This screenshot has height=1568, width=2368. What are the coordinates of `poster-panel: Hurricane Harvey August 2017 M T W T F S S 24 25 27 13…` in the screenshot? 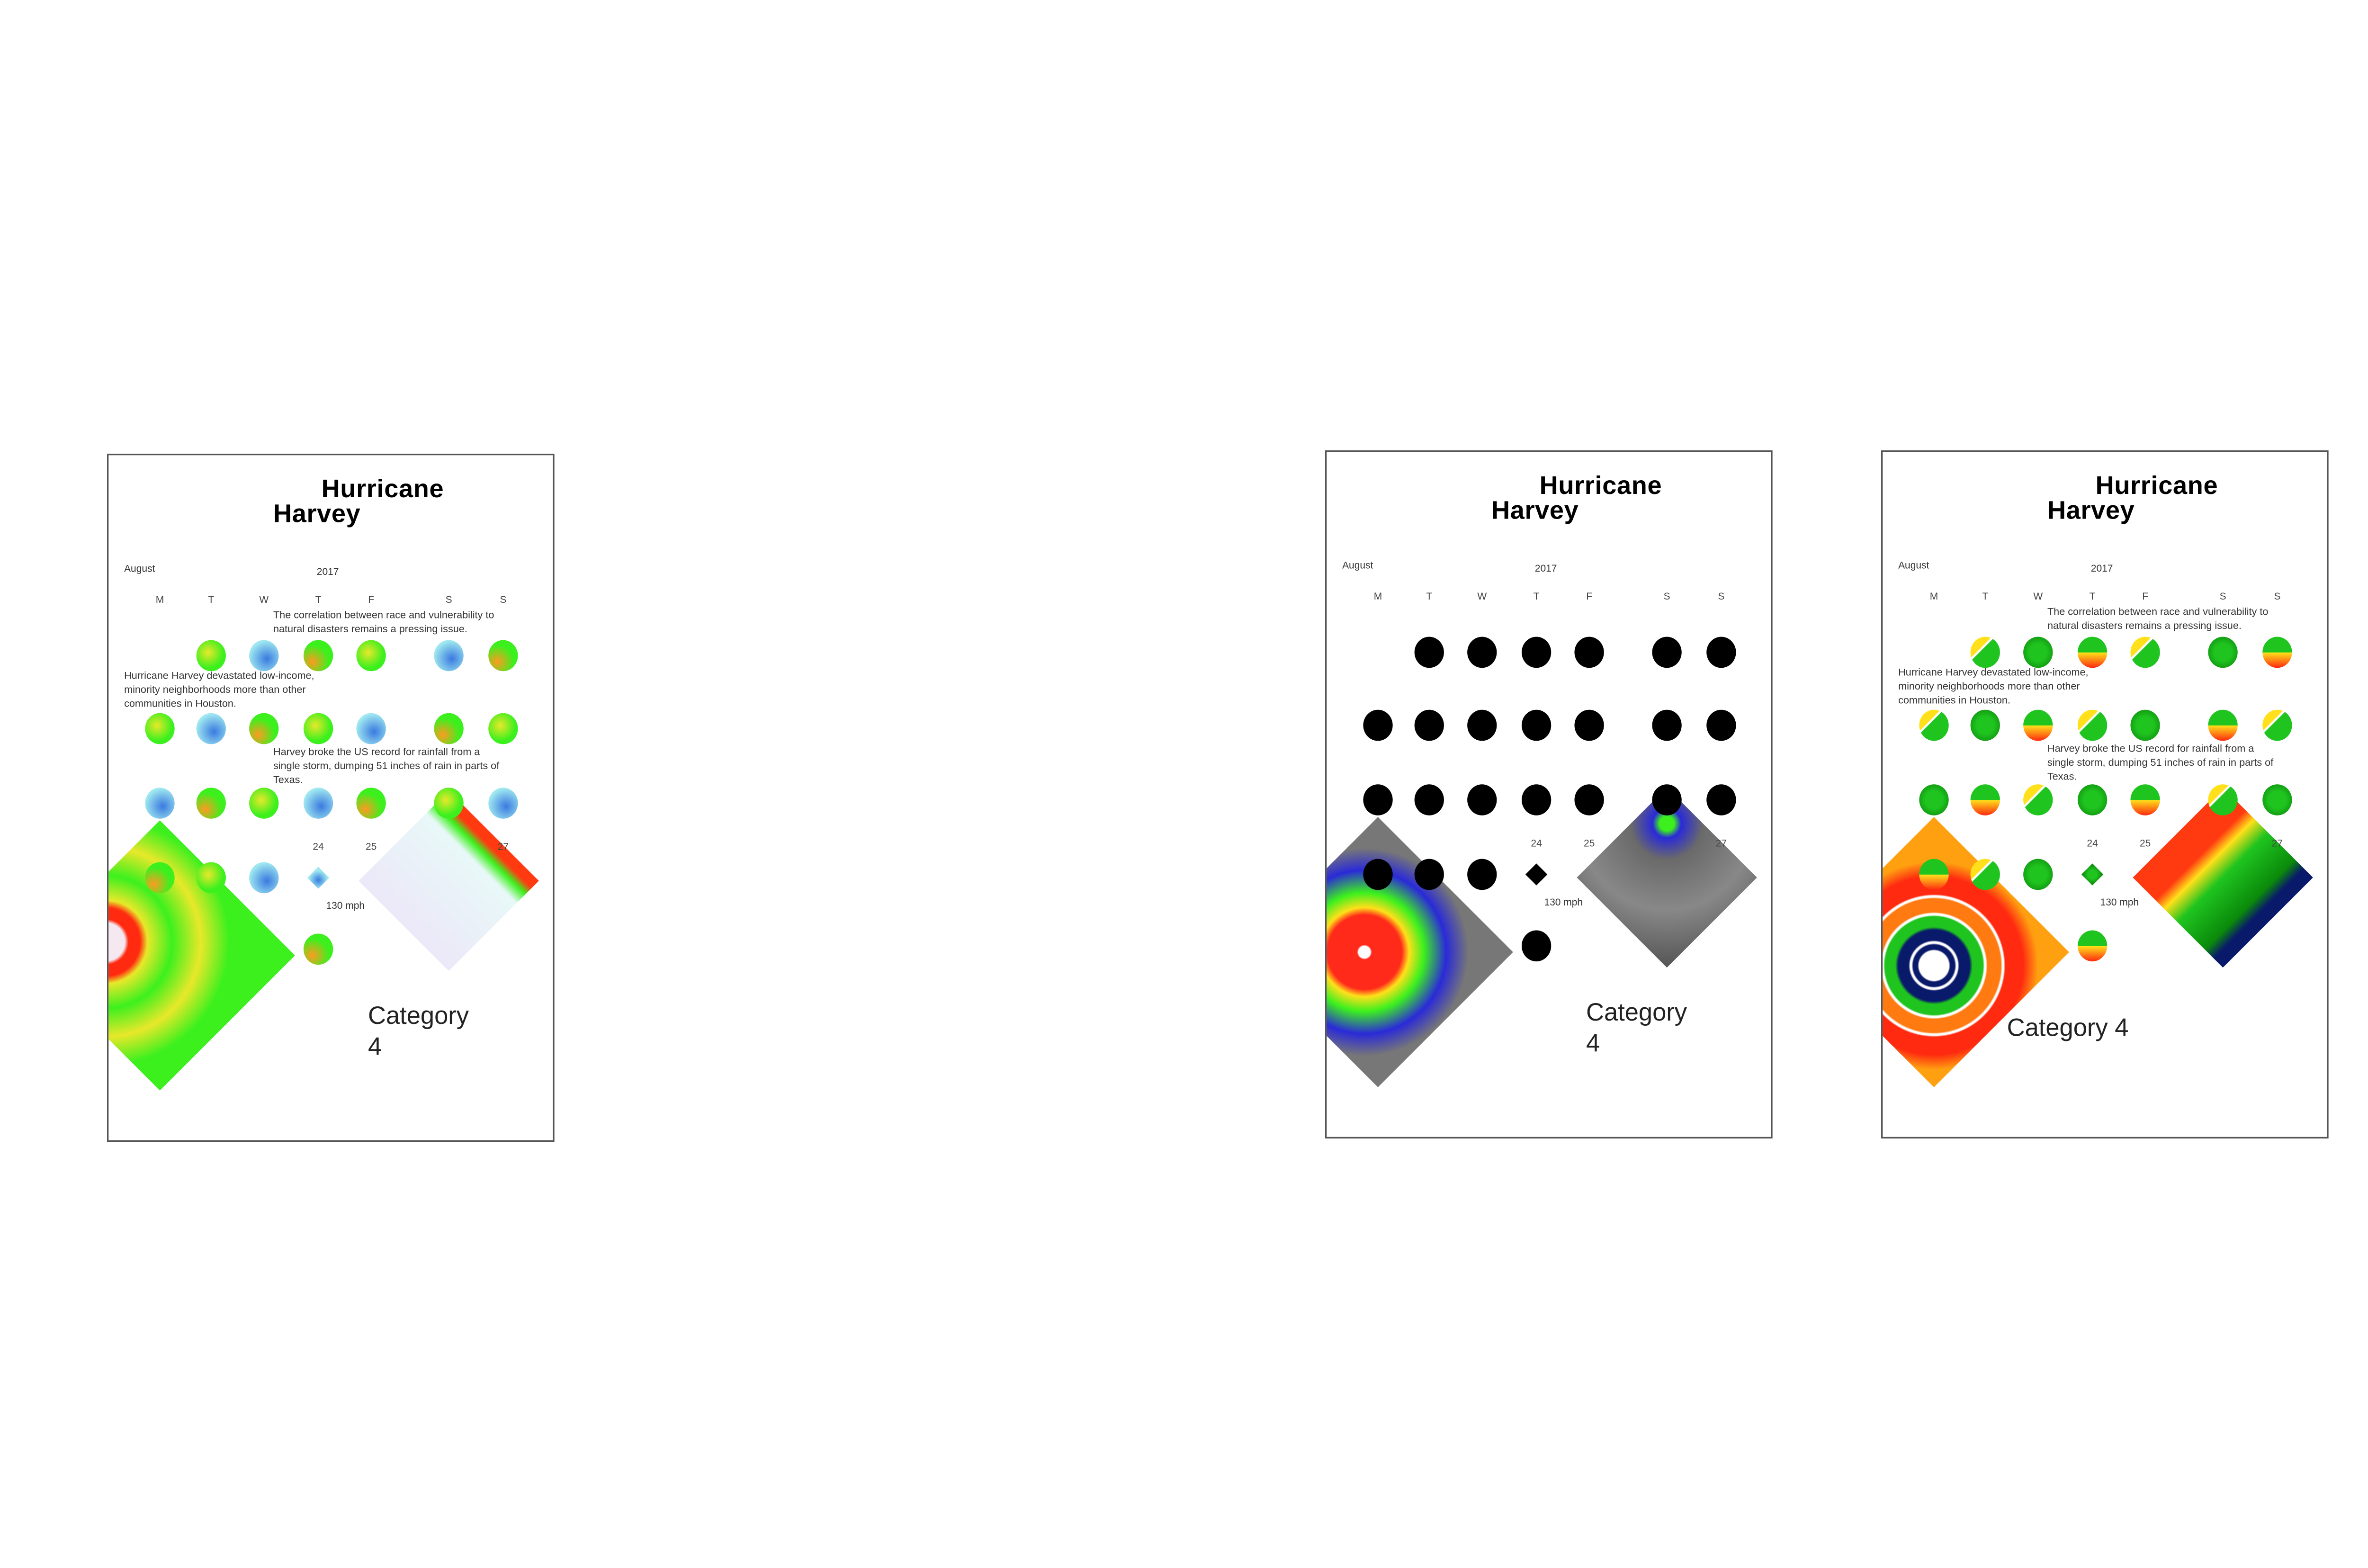 It's located at (1549, 794).